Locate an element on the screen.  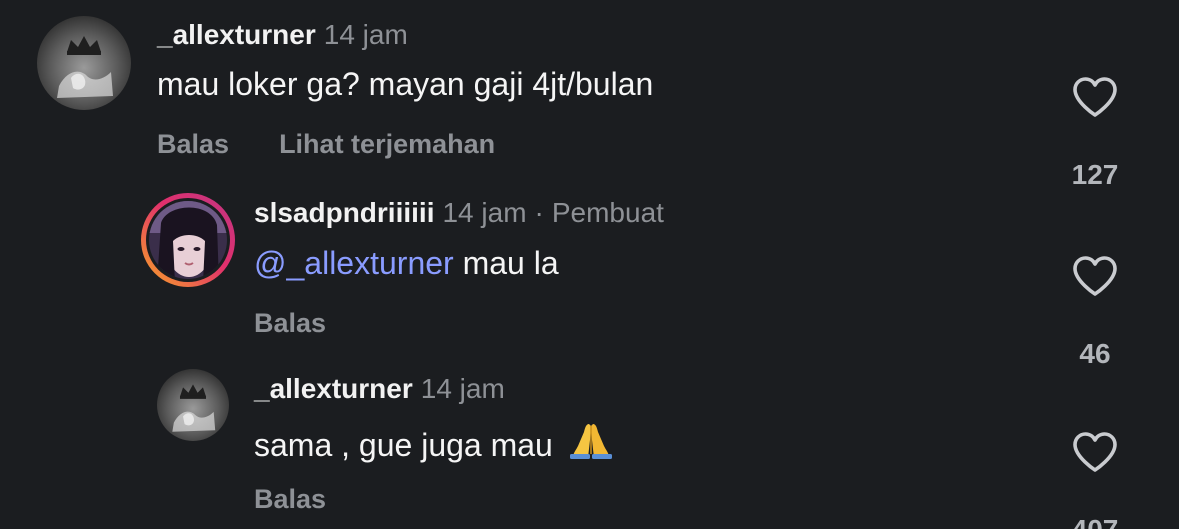
folded-hands-emoji is located at coordinates (591, 444).